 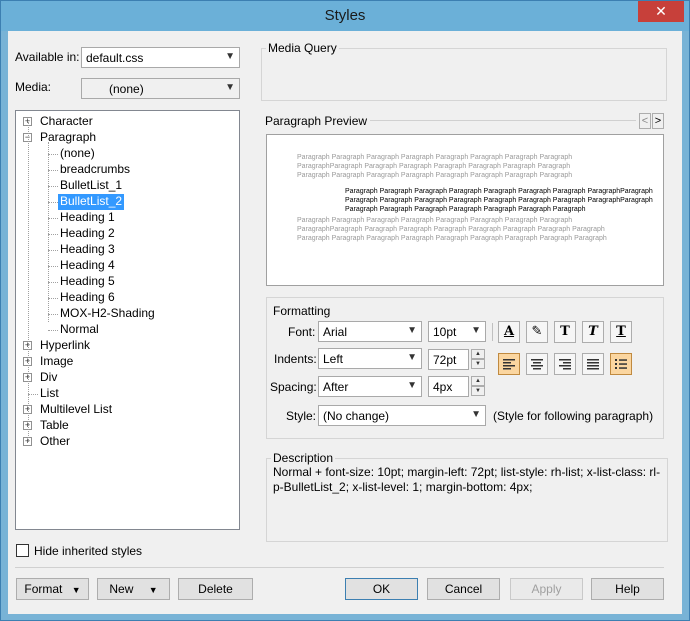 I want to click on tree-style-item: Heading 2, so click(x=87, y=234).